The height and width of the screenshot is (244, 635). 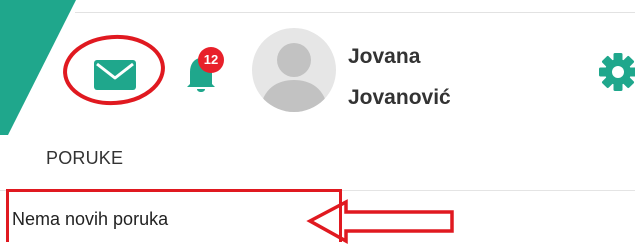 I want to click on settings-button, so click(x=614, y=72).